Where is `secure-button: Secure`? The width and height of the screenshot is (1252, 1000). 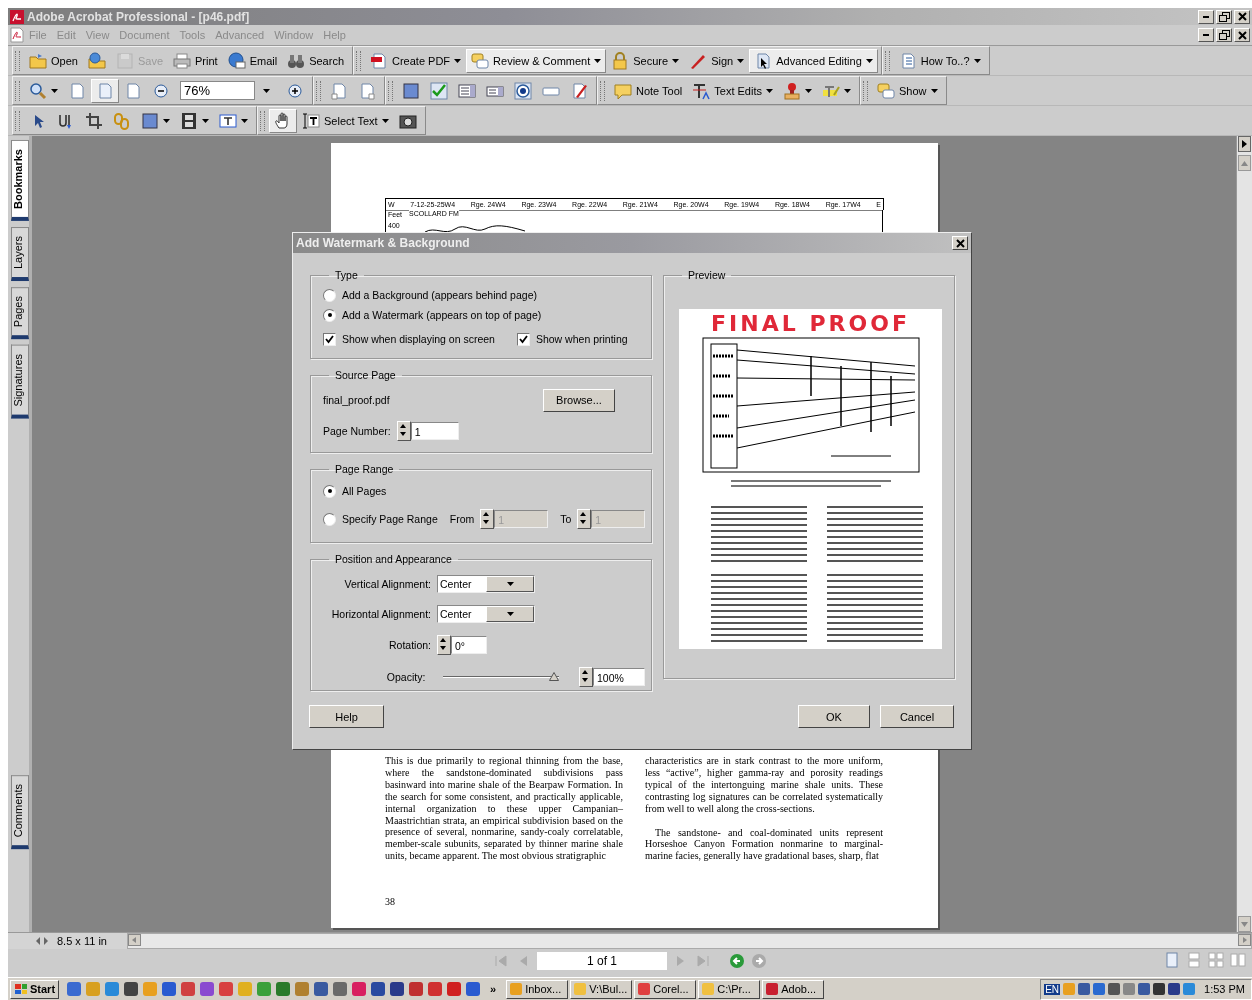
secure-button: Secure is located at coordinates (645, 60).